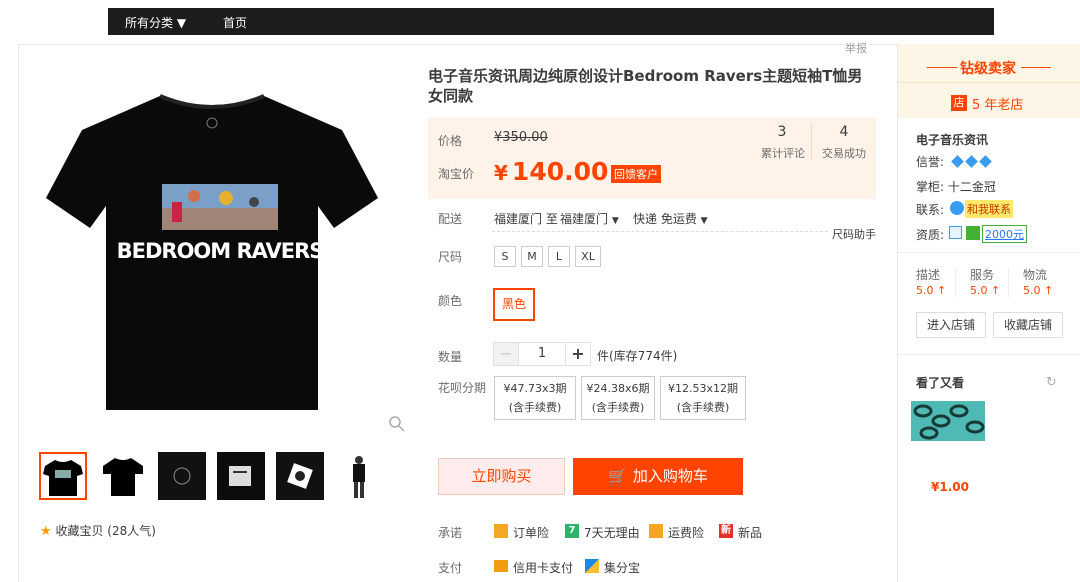 The width and height of the screenshot is (1080, 582). What do you see at coordinates (985, 290) in the screenshot?
I see `rating-service-score: 5.0 ↑` at bounding box center [985, 290].